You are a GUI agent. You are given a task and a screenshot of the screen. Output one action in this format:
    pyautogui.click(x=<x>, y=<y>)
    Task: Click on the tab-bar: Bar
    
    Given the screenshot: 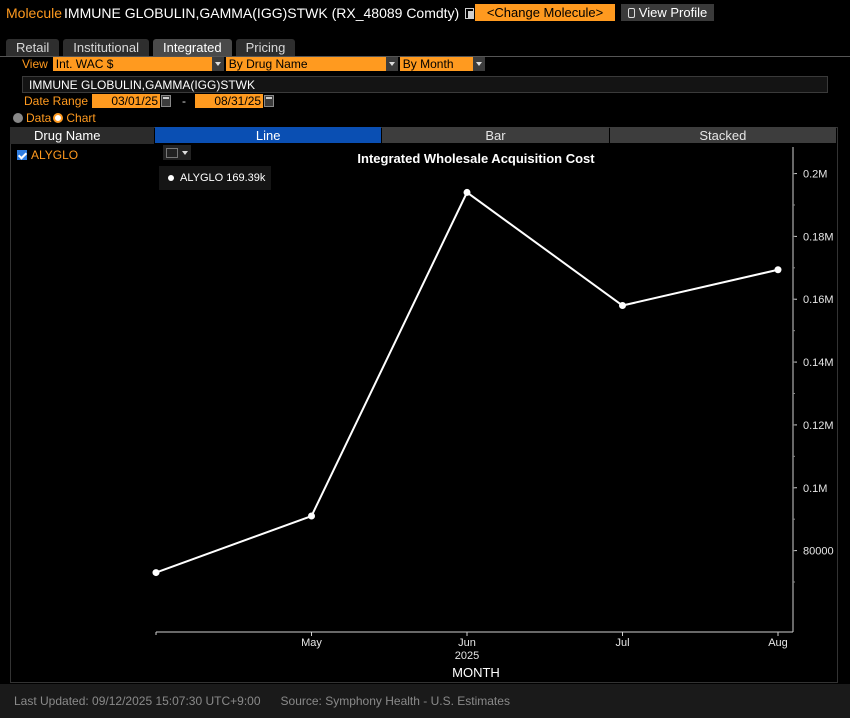 What is the action you would take?
    pyautogui.click(x=495, y=135)
    